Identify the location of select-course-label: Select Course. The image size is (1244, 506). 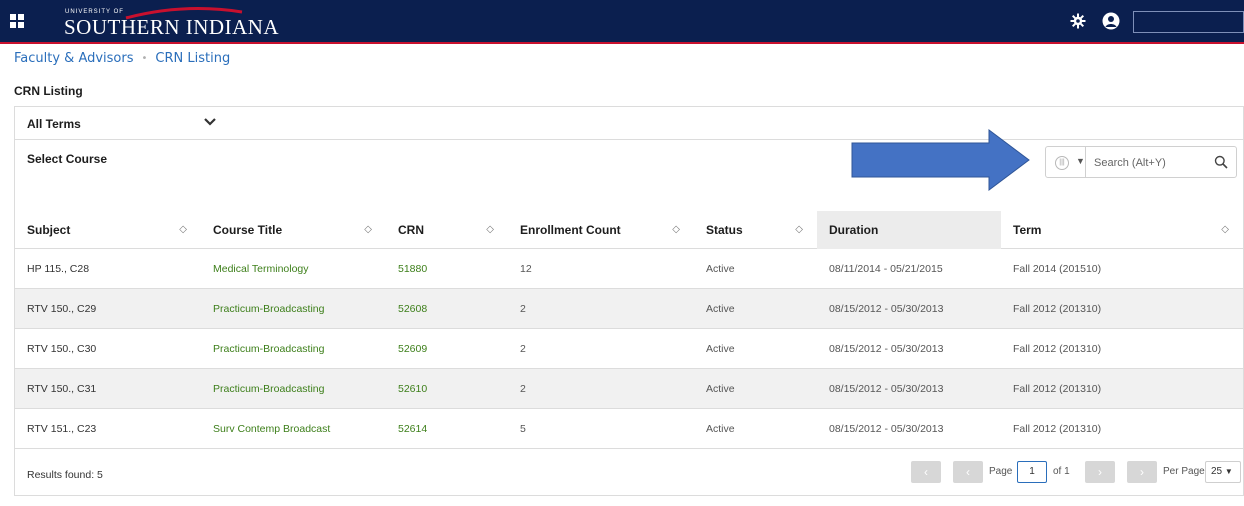
(67, 159).